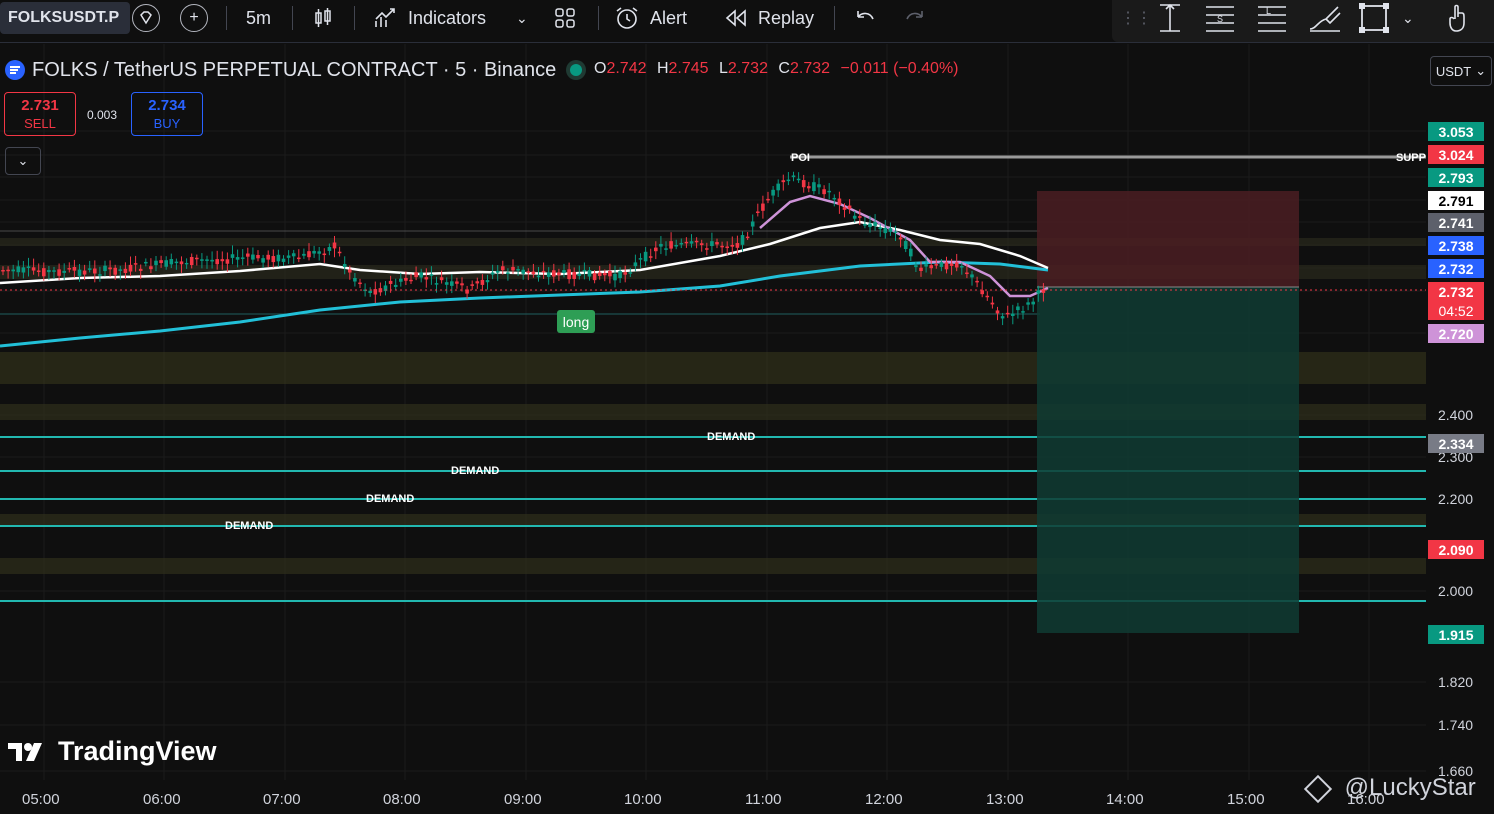  What do you see at coordinates (769, 18) in the screenshot?
I see `replay-button: Replay` at bounding box center [769, 18].